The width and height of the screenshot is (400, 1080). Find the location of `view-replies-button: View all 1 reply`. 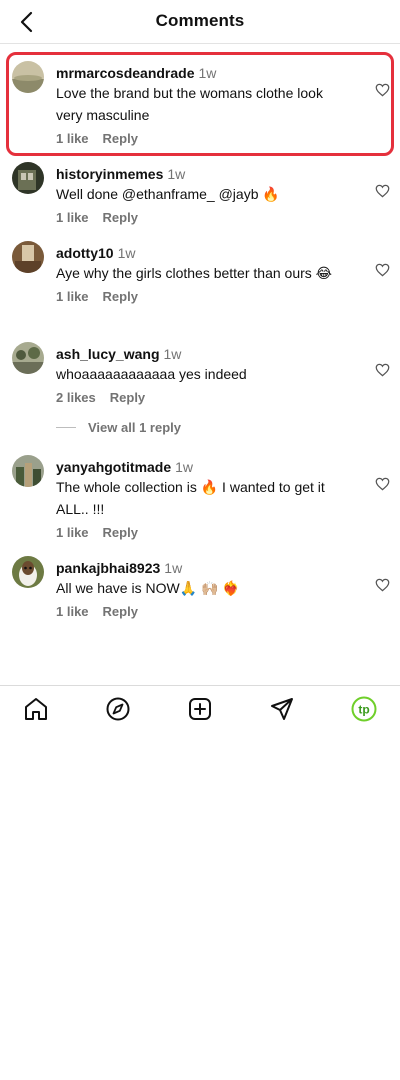

view-replies-button: View all 1 reply is located at coordinates (118, 427).